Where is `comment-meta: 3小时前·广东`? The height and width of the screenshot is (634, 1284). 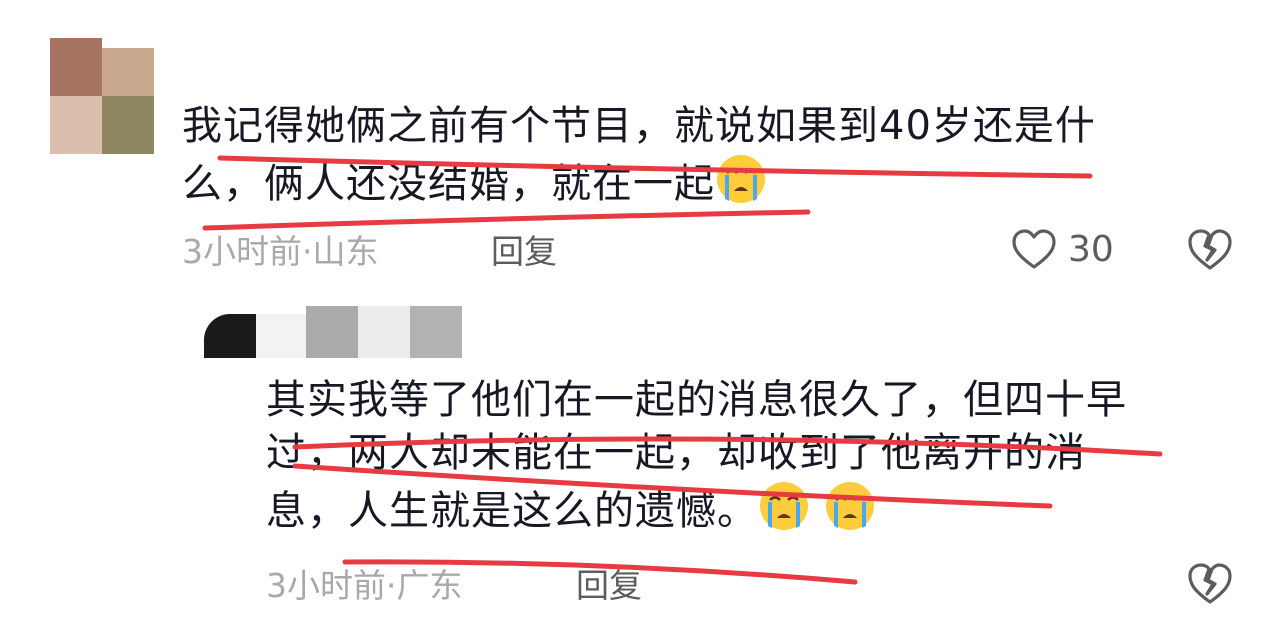
comment-meta: 3小时前·广东 is located at coordinates (364, 585).